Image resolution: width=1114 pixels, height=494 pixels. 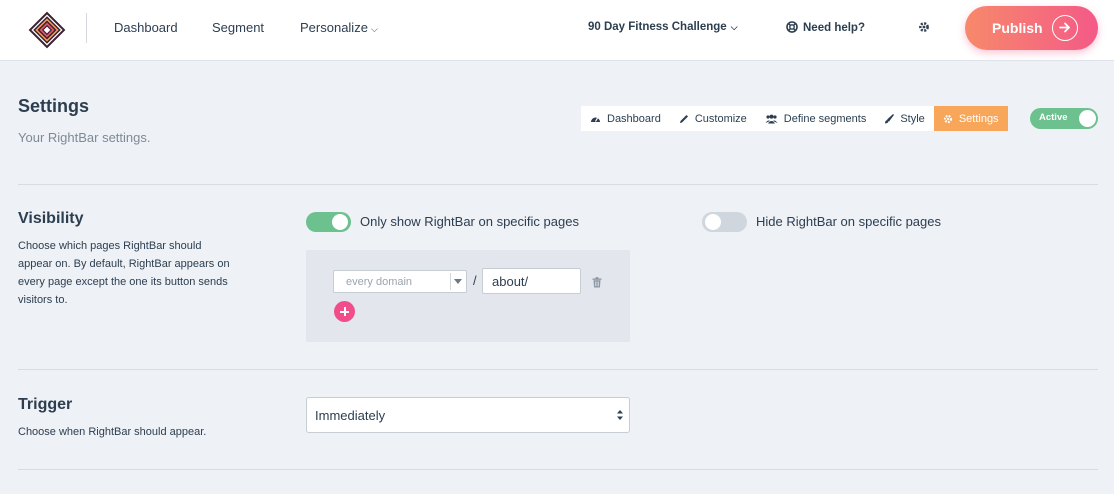 I want to click on arrow-right-icon, so click(x=1065, y=28).